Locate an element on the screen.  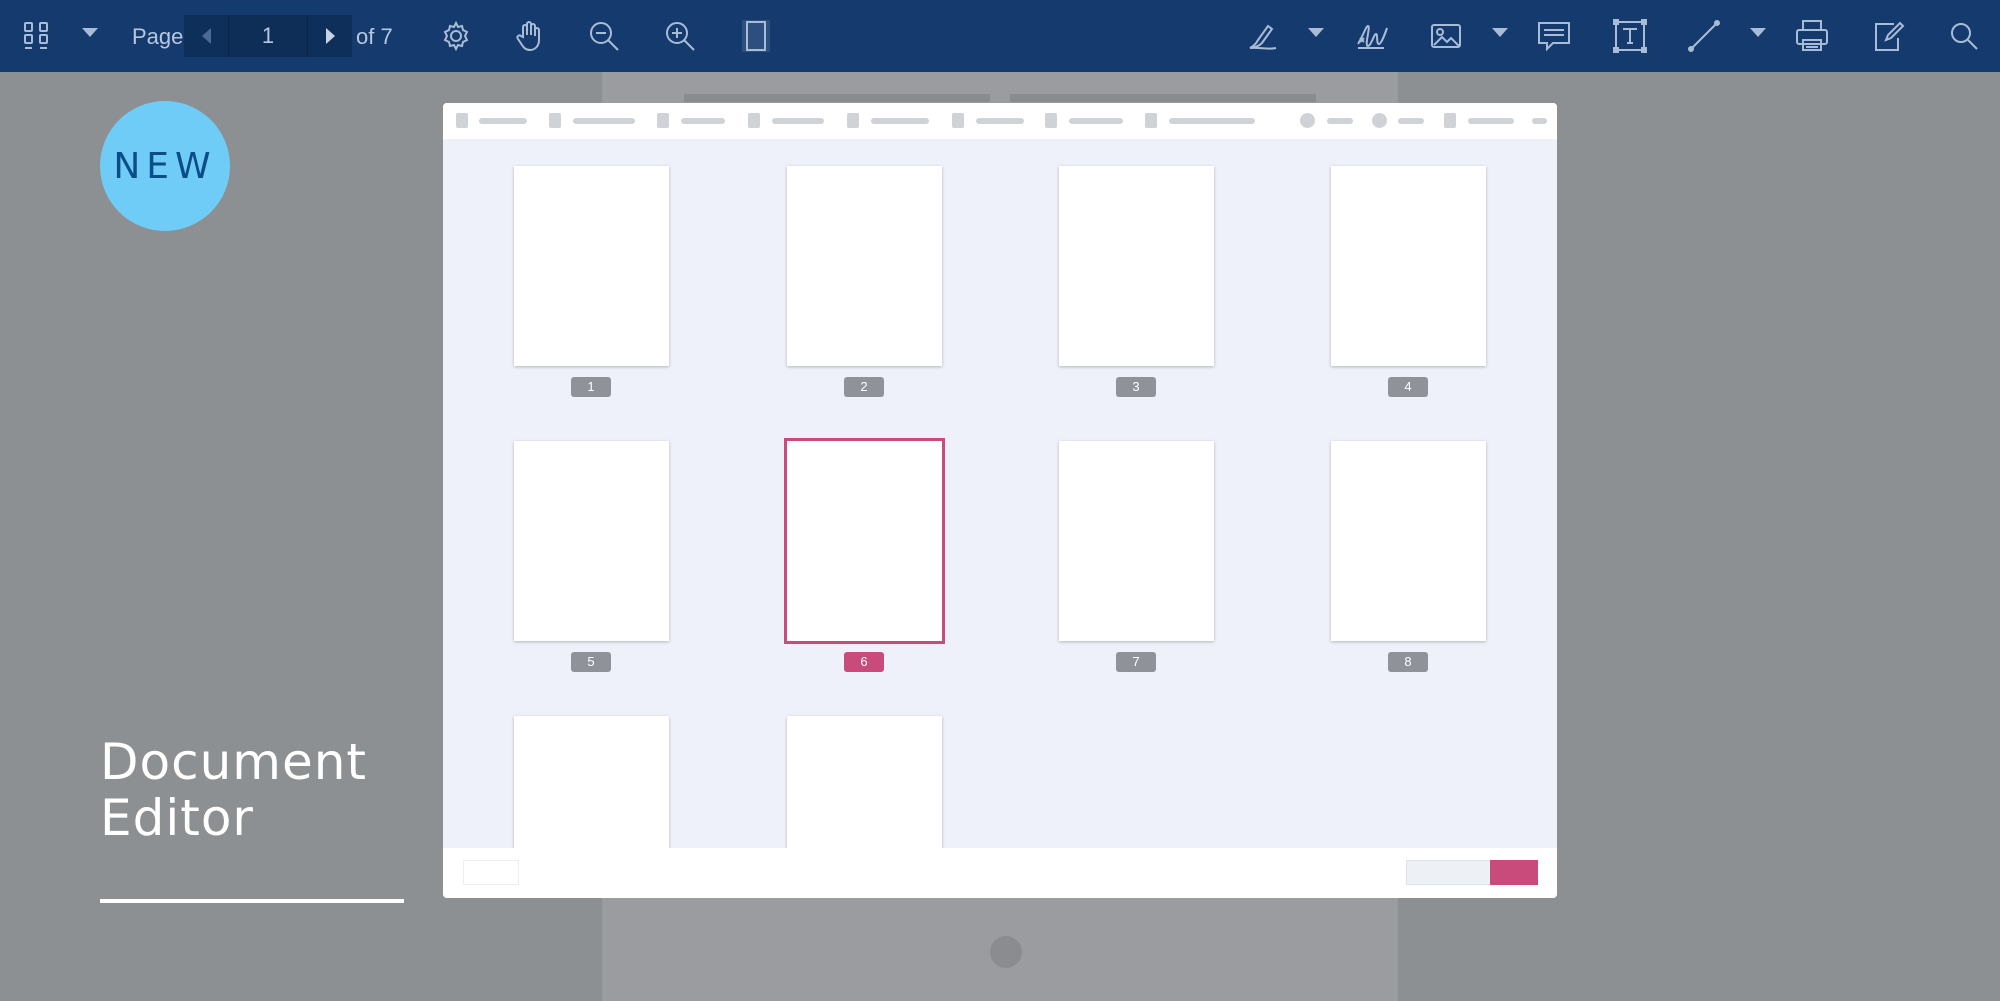
new-badge: NEW is located at coordinates (165, 166).